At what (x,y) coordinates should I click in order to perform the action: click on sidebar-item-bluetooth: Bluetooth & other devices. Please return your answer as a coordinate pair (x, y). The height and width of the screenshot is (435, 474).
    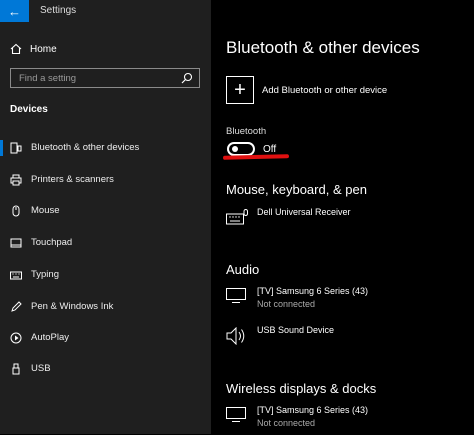
    Looking at the image, I should click on (105, 148).